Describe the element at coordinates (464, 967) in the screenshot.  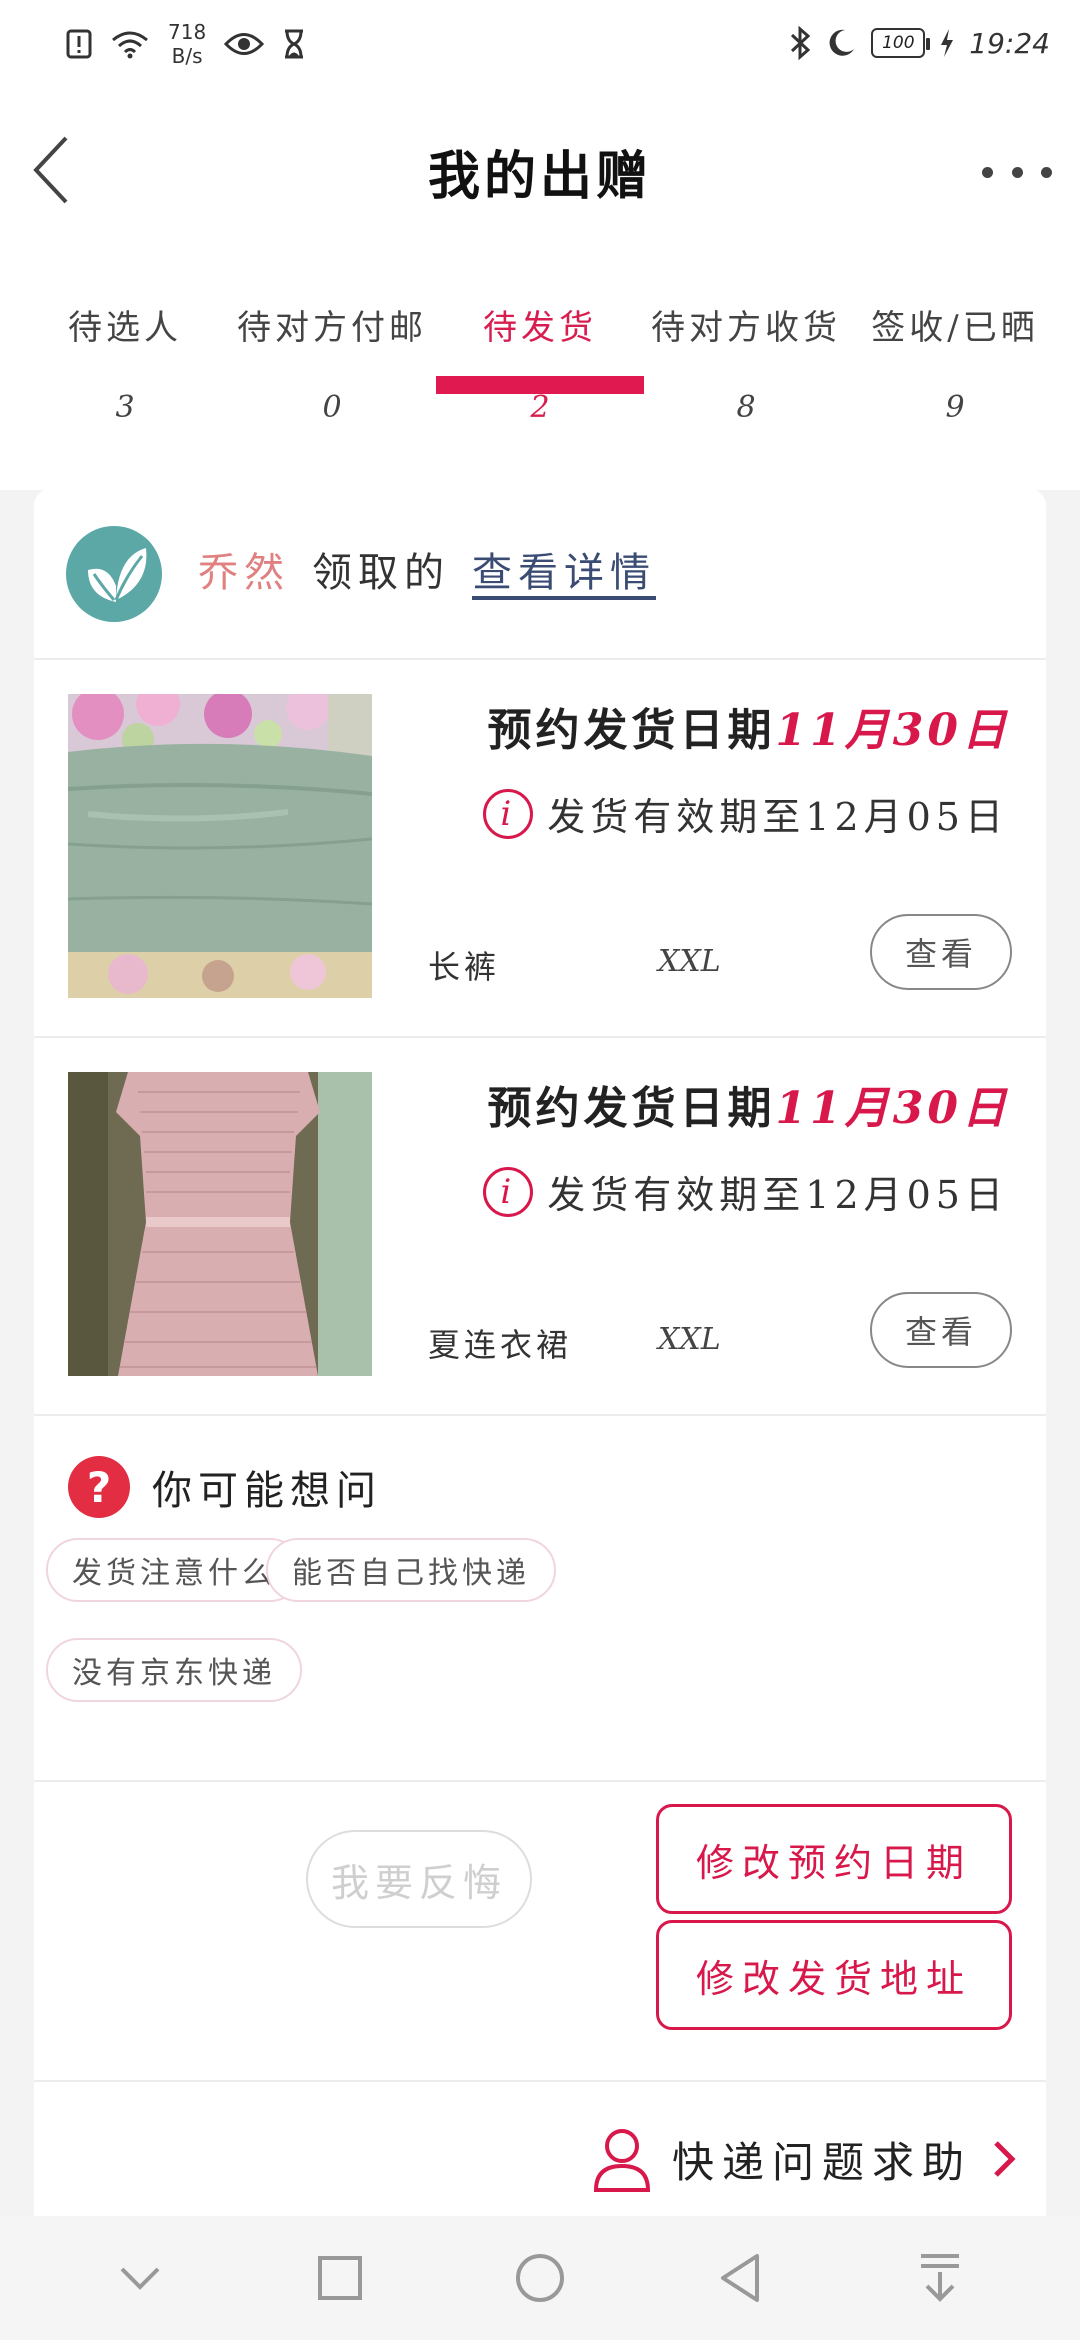
I see `item-name: 长裤` at that location.